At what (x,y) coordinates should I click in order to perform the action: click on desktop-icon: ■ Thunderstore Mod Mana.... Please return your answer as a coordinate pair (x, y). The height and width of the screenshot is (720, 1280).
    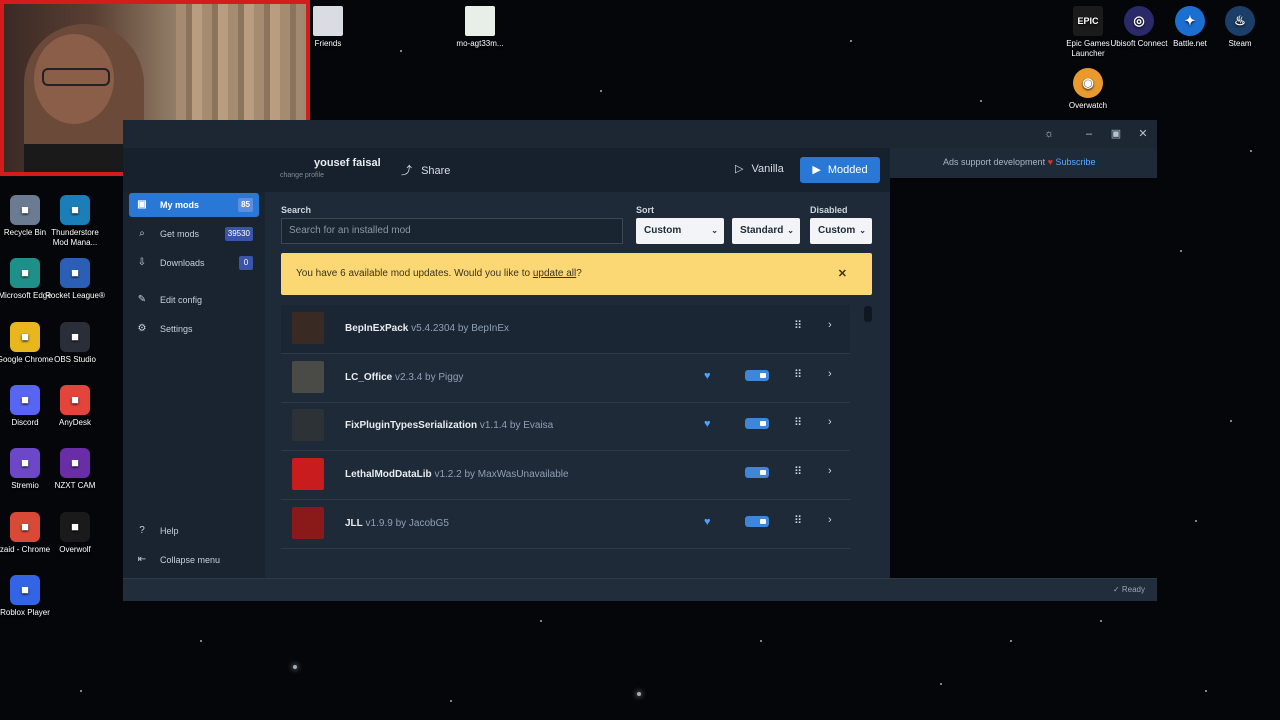
    Looking at the image, I should click on (75, 221).